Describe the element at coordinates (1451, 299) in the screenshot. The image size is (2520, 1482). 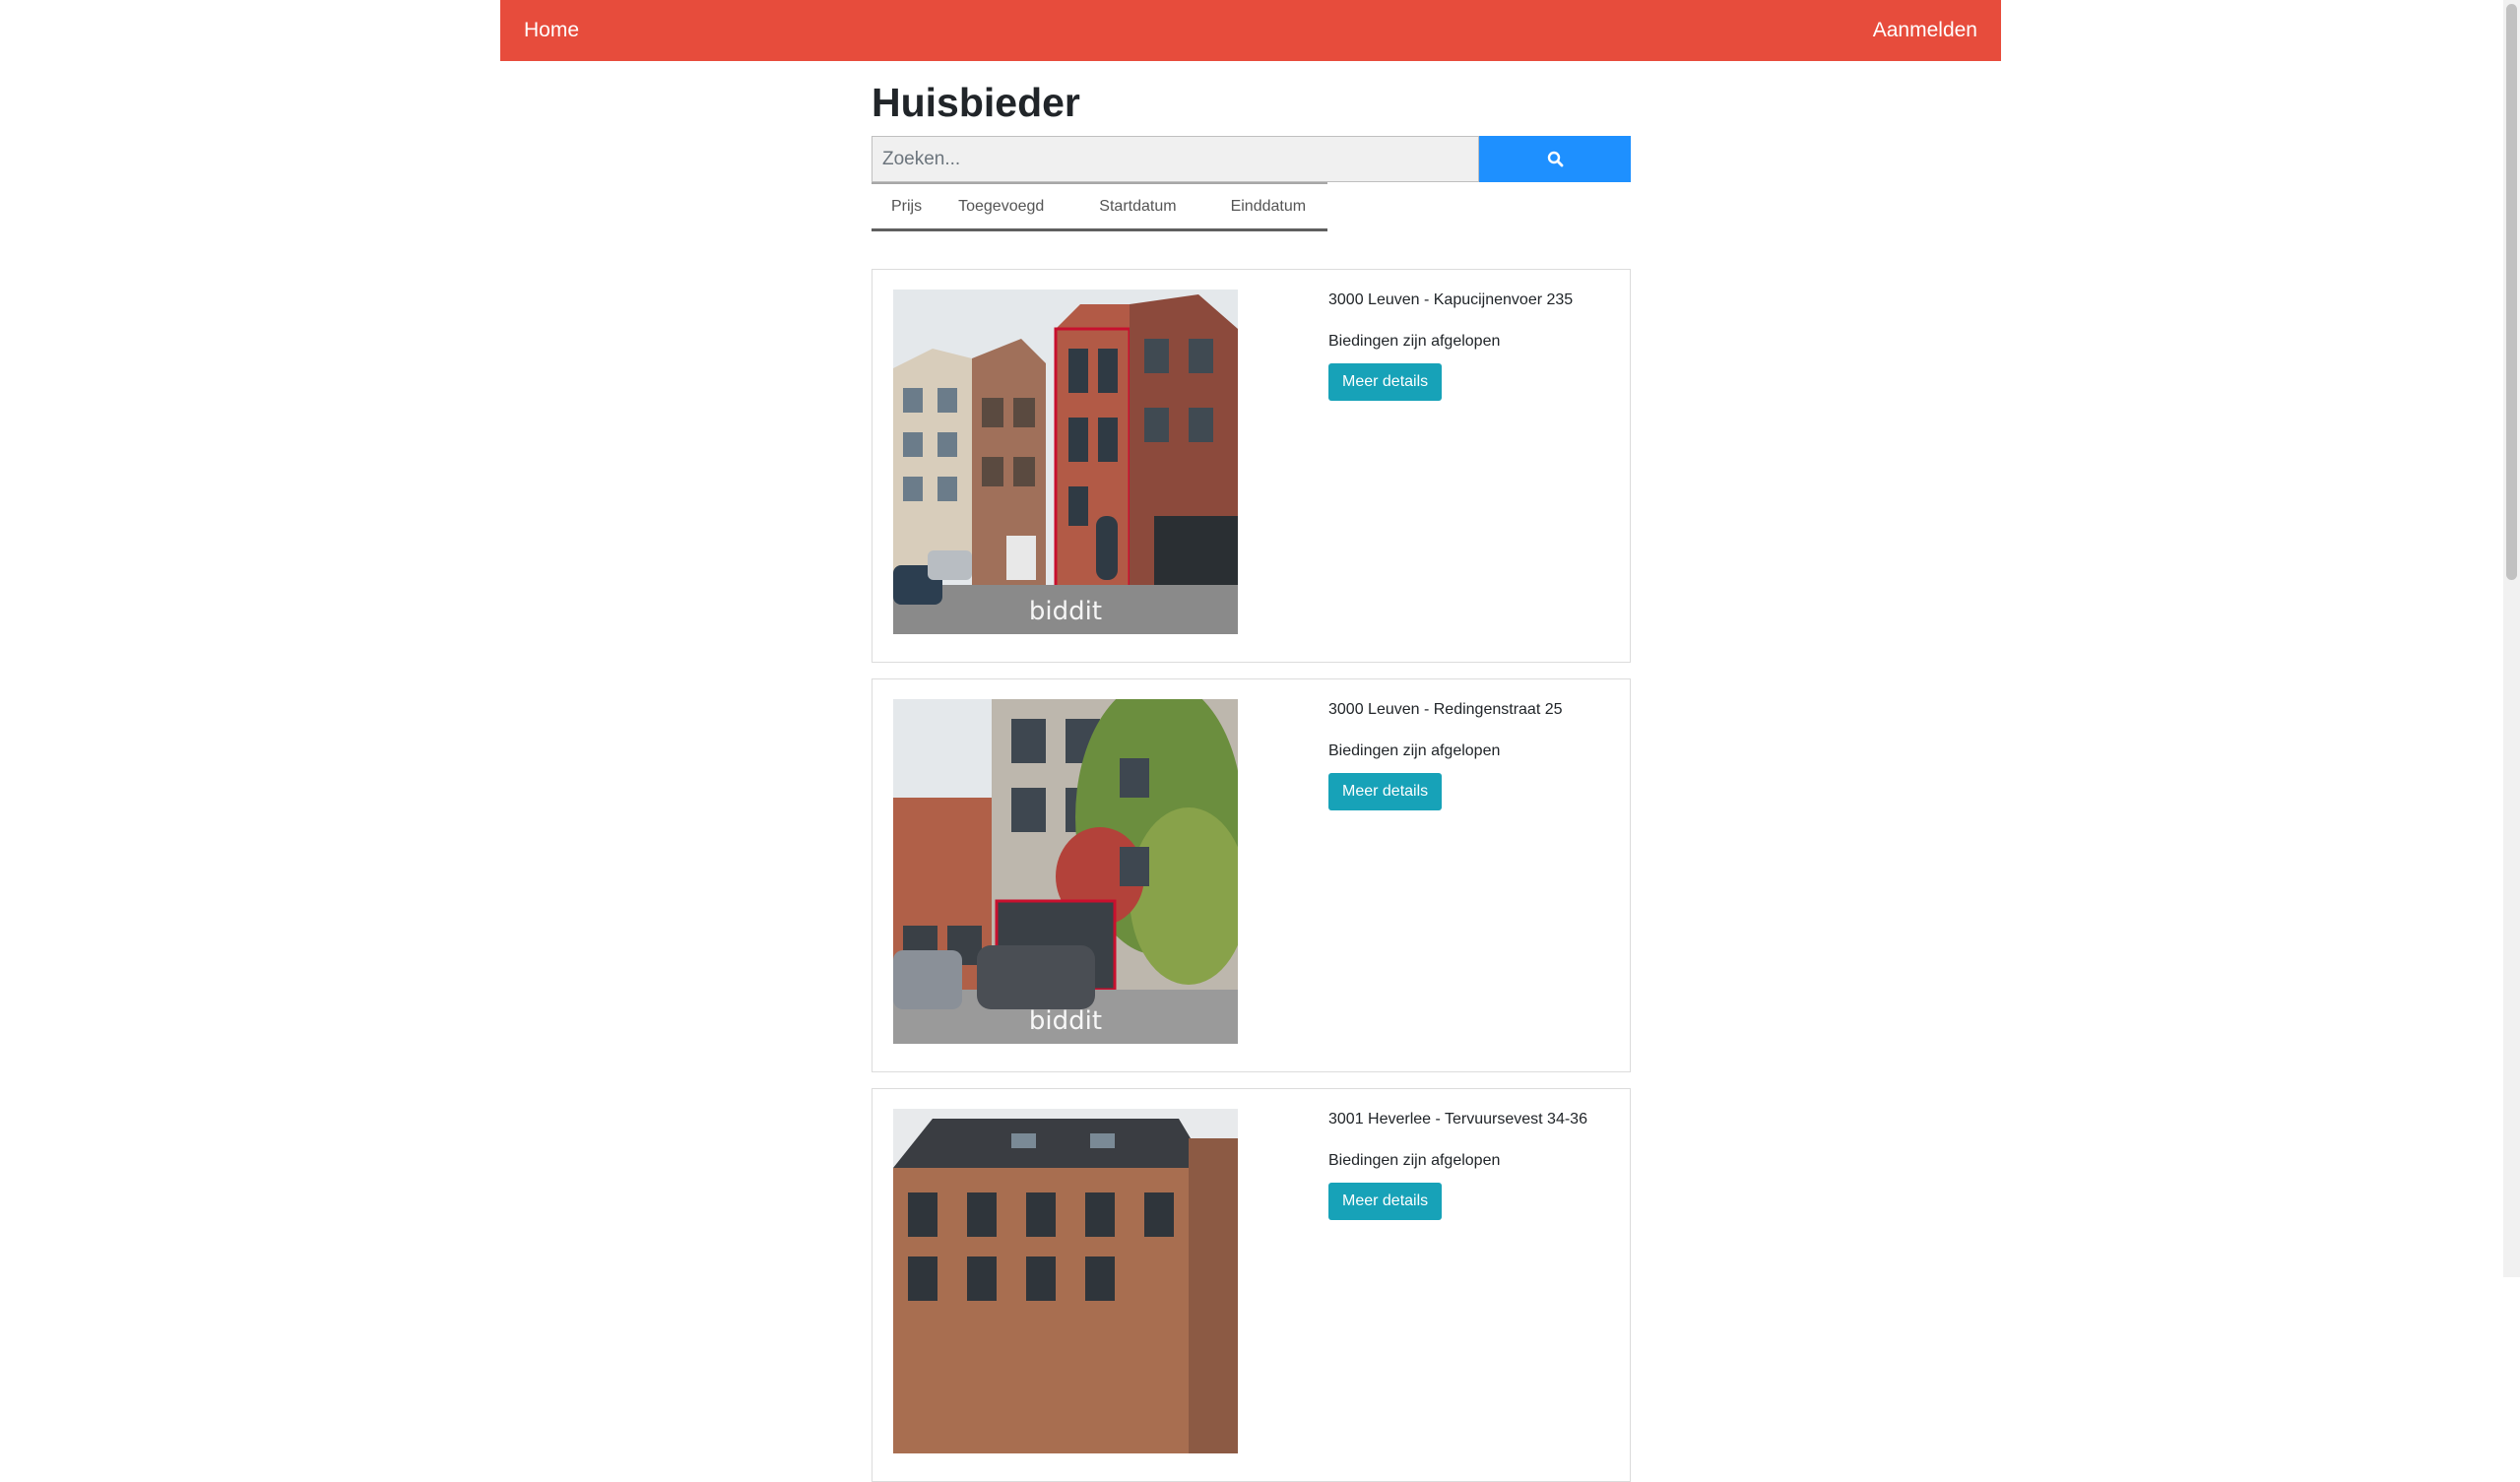
I see `listing-address: 3000 Leuven - Kapucijnenvoer 235` at that location.